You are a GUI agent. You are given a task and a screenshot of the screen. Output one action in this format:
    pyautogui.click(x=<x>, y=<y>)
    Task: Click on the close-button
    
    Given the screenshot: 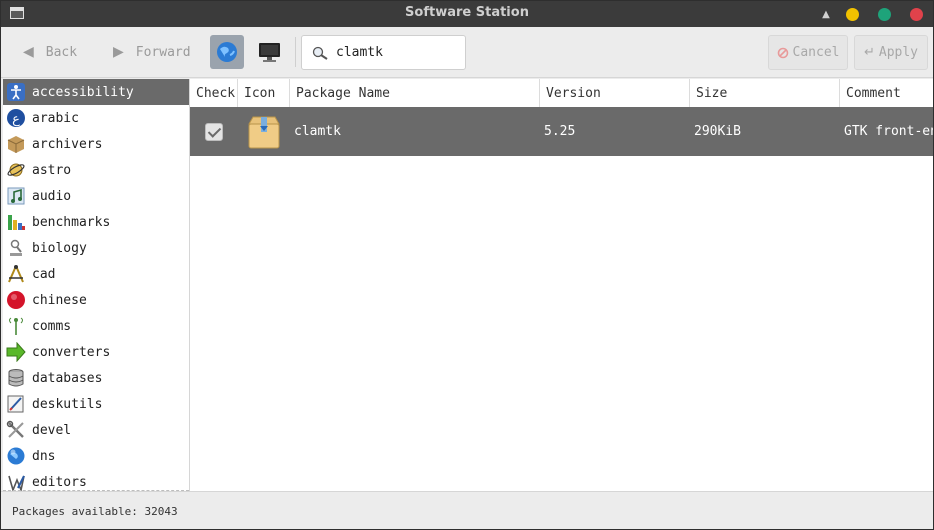 What is the action you would take?
    pyautogui.click(x=916, y=14)
    